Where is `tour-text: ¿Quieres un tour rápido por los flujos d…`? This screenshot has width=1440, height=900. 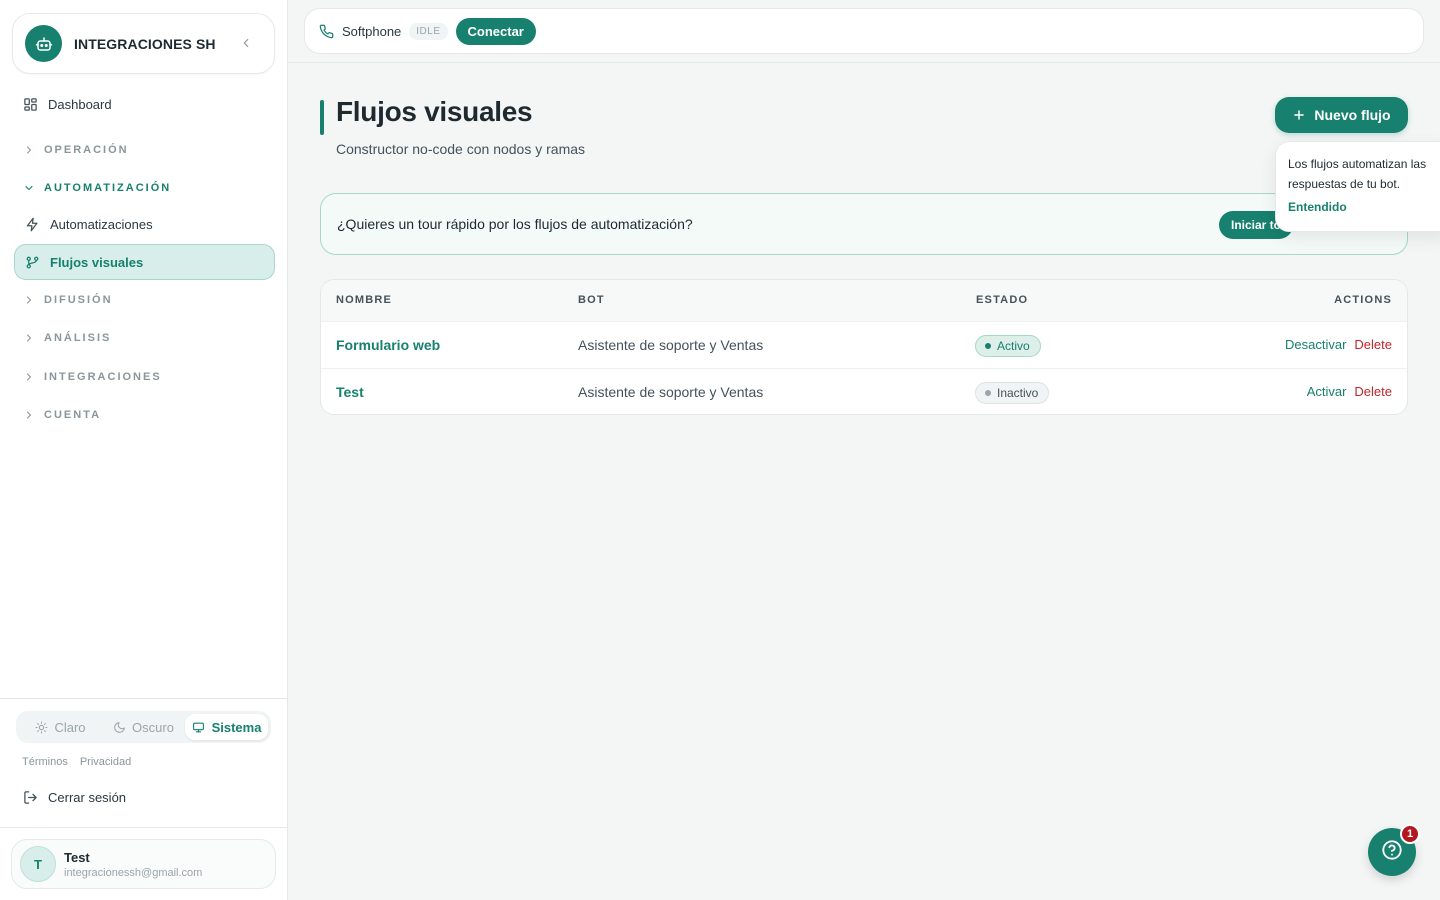 tour-text: ¿Quieres un tour rápido por los flujos d… is located at coordinates (515, 224).